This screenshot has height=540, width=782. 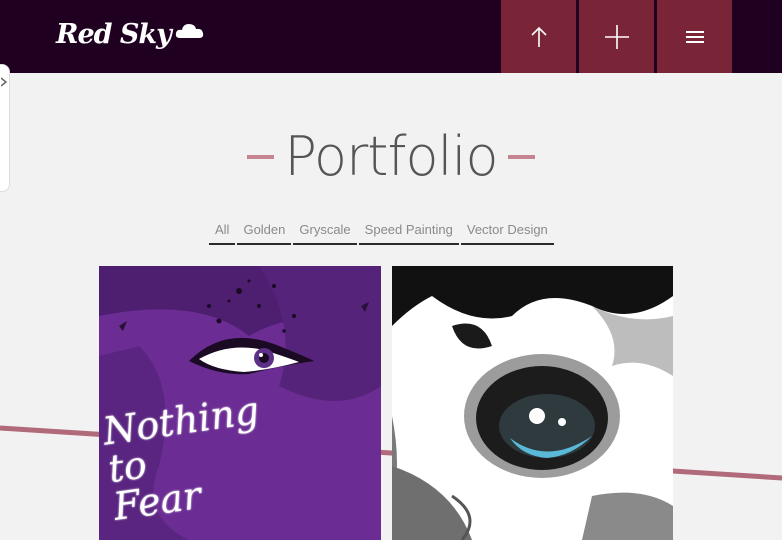 I want to click on title-dash-right, so click(x=521, y=157).